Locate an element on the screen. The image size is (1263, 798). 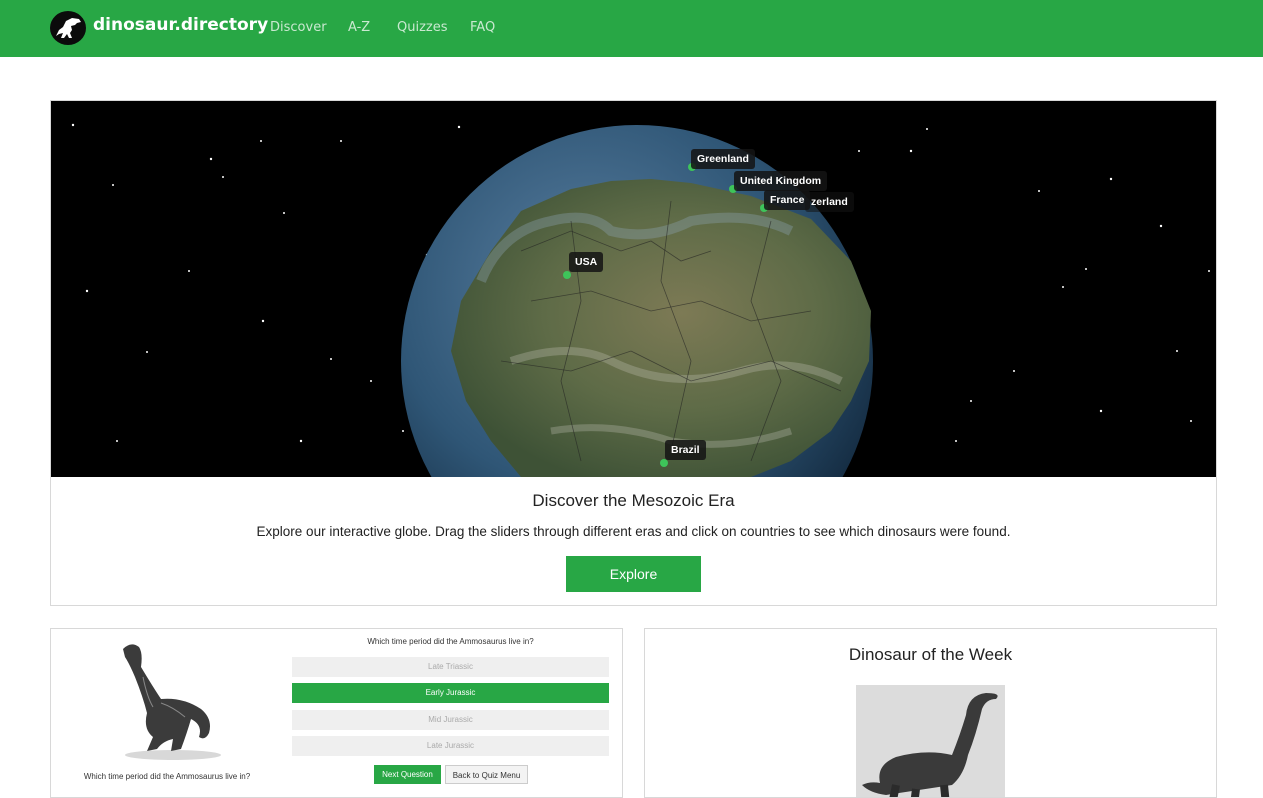
quiz-option-late-triassic: Late Triassic is located at coordinates (450, 667).